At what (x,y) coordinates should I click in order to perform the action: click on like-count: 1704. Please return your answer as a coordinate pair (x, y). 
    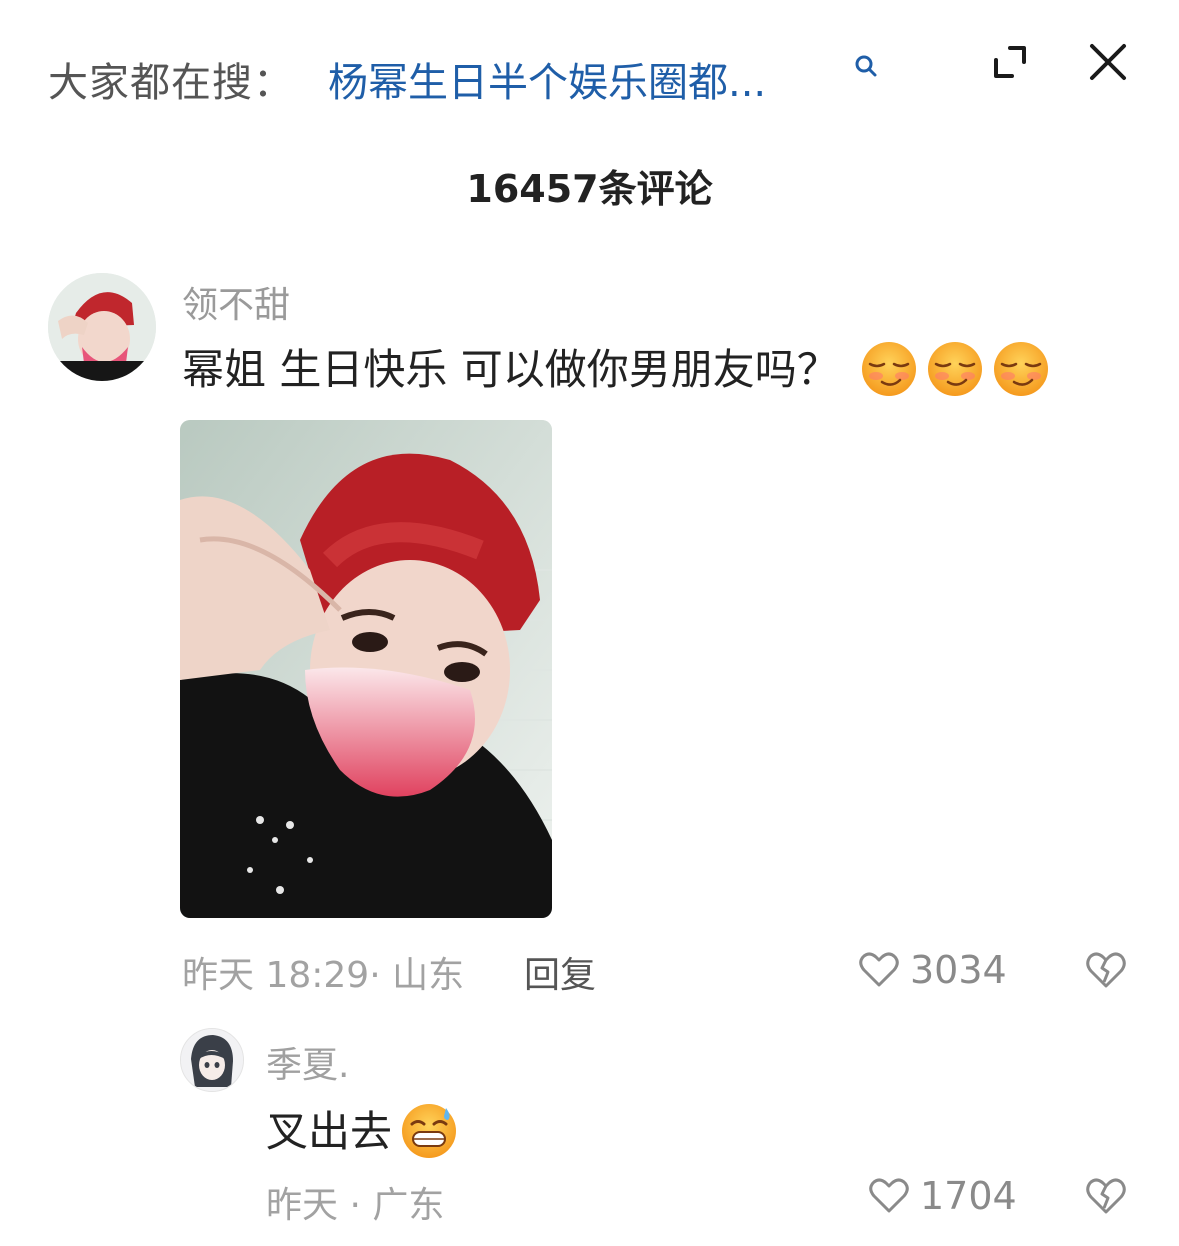
    Looking at the image, I should click on (968, 1196).